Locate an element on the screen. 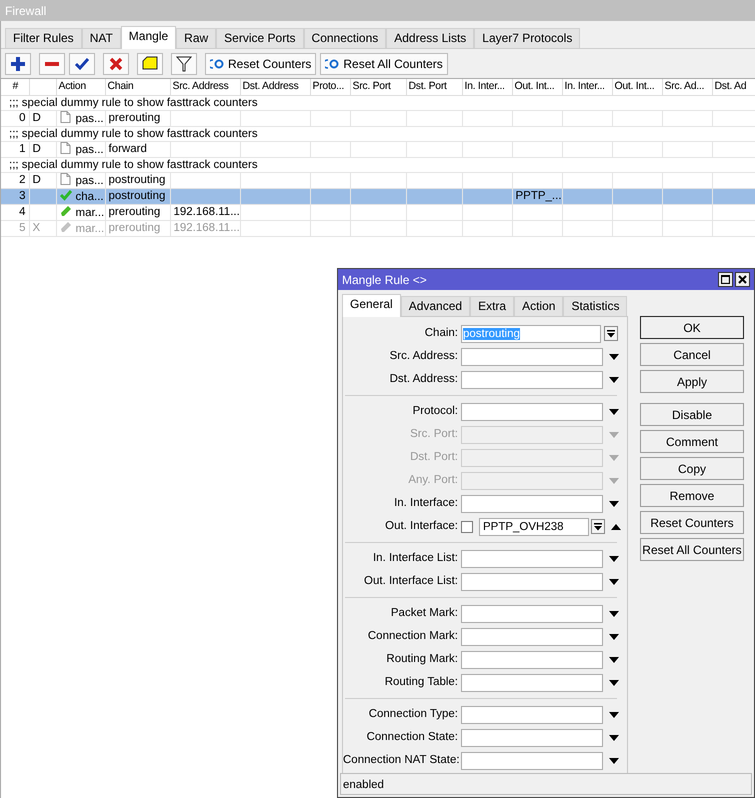  field-label: Out. Interface List: is located at coordinates (411, 581).